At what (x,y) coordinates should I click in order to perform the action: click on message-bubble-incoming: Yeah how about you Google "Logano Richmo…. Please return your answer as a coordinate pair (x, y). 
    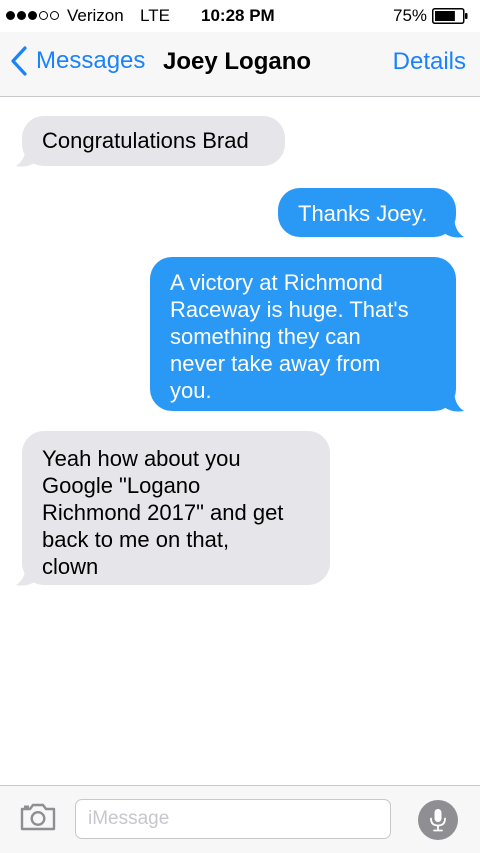
    Looking at the image, I should click on (176, 508).